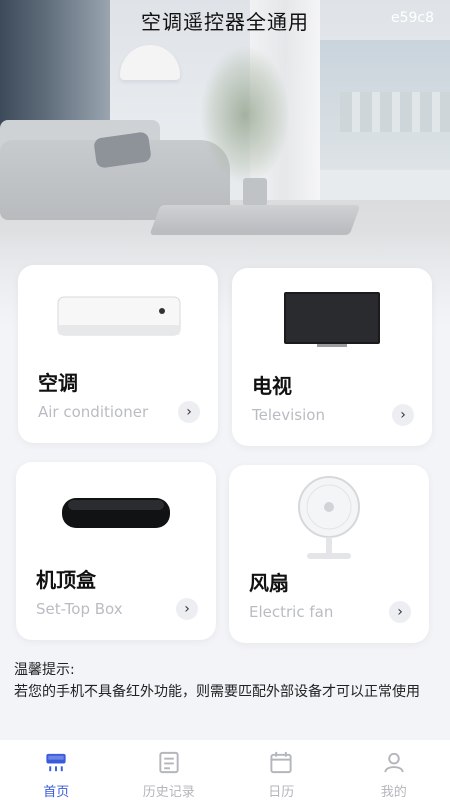 The image size is (450, 800). I want to click on card-subtitle: Electric fan, so click(291, 612).